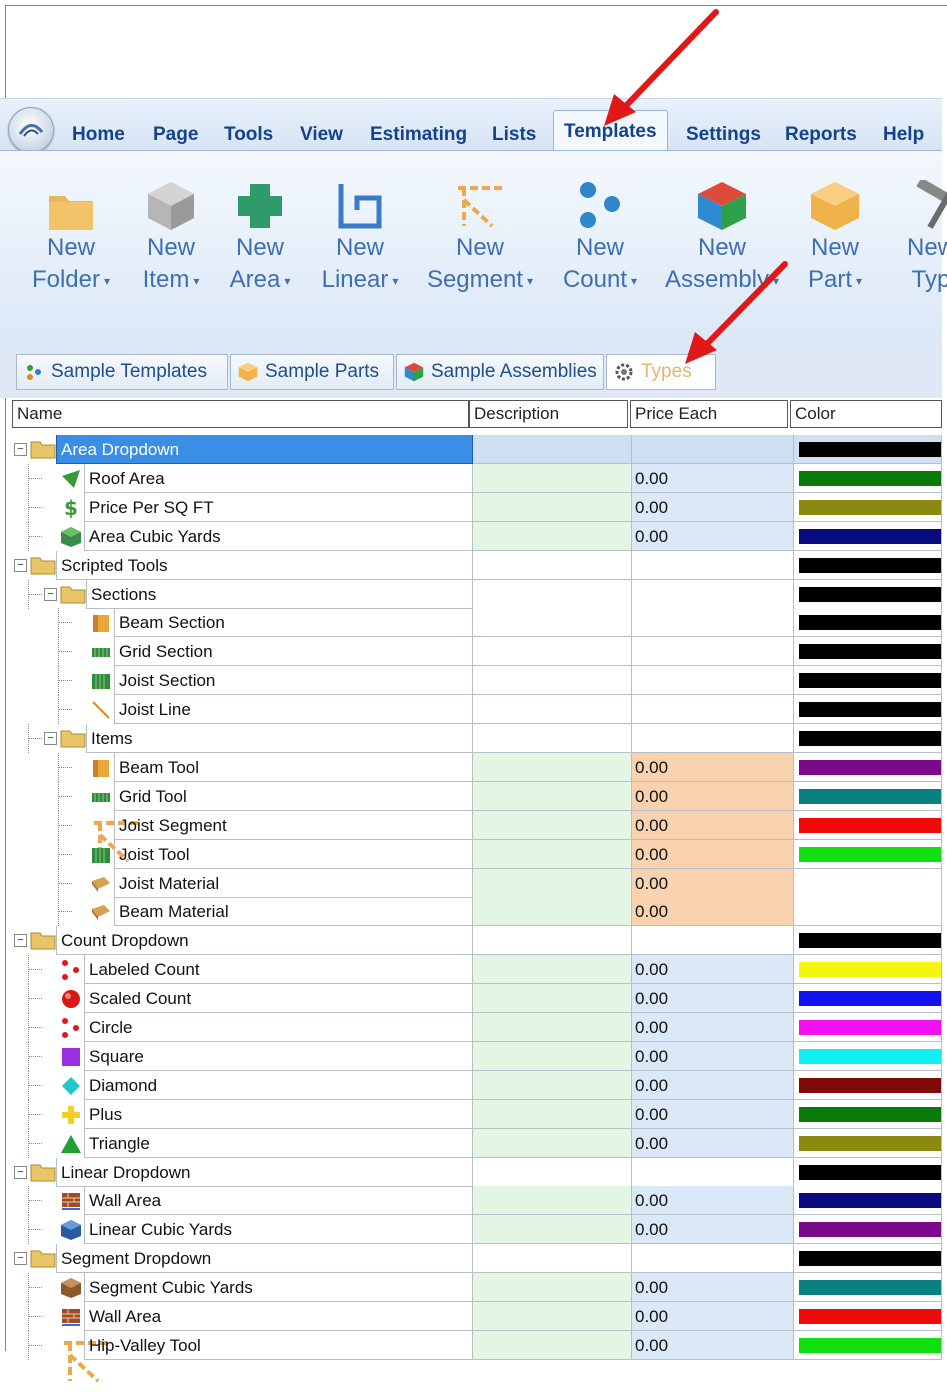 Image resolution: width=947 pixels, height=1392 pixels. Describe the element at coordinates (242, 710) in the screenshot. I see `name-cell: Joist Line` at that location.